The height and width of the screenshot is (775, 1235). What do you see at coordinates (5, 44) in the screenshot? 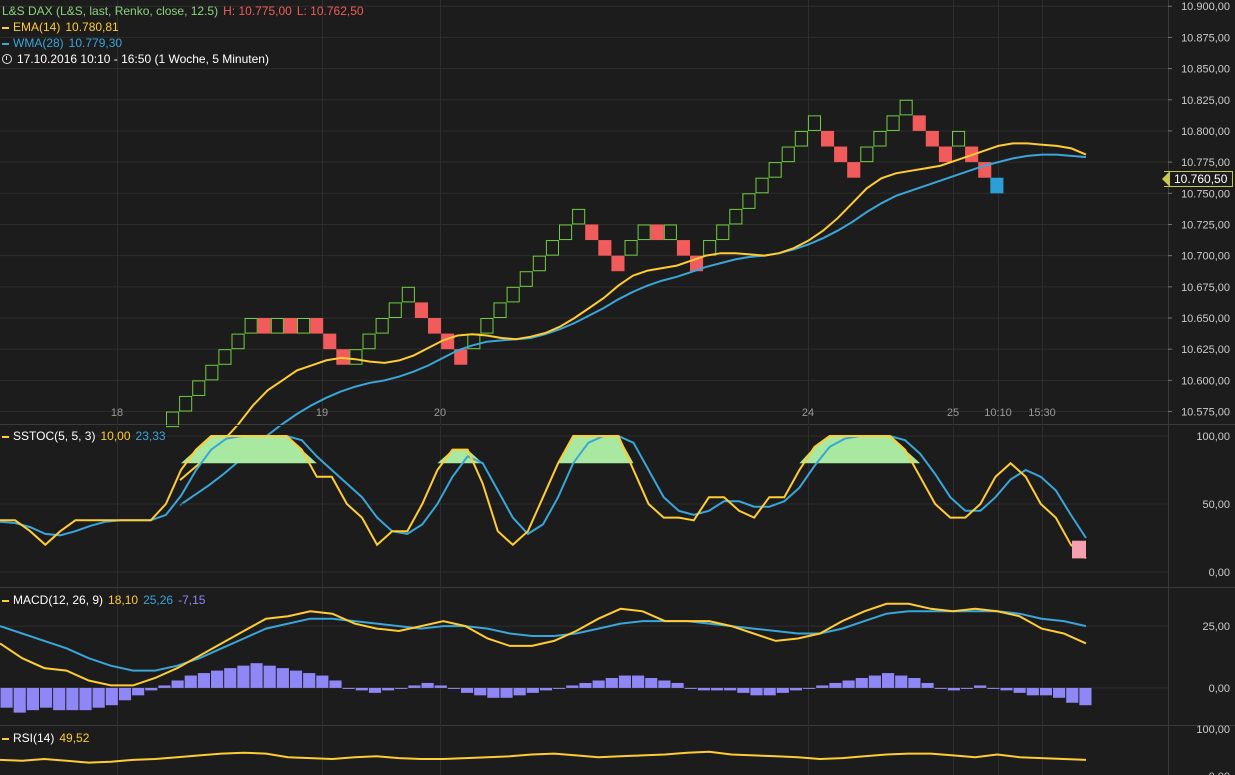
I see `wma-swatch-icon` at bounding box center [5, 44].